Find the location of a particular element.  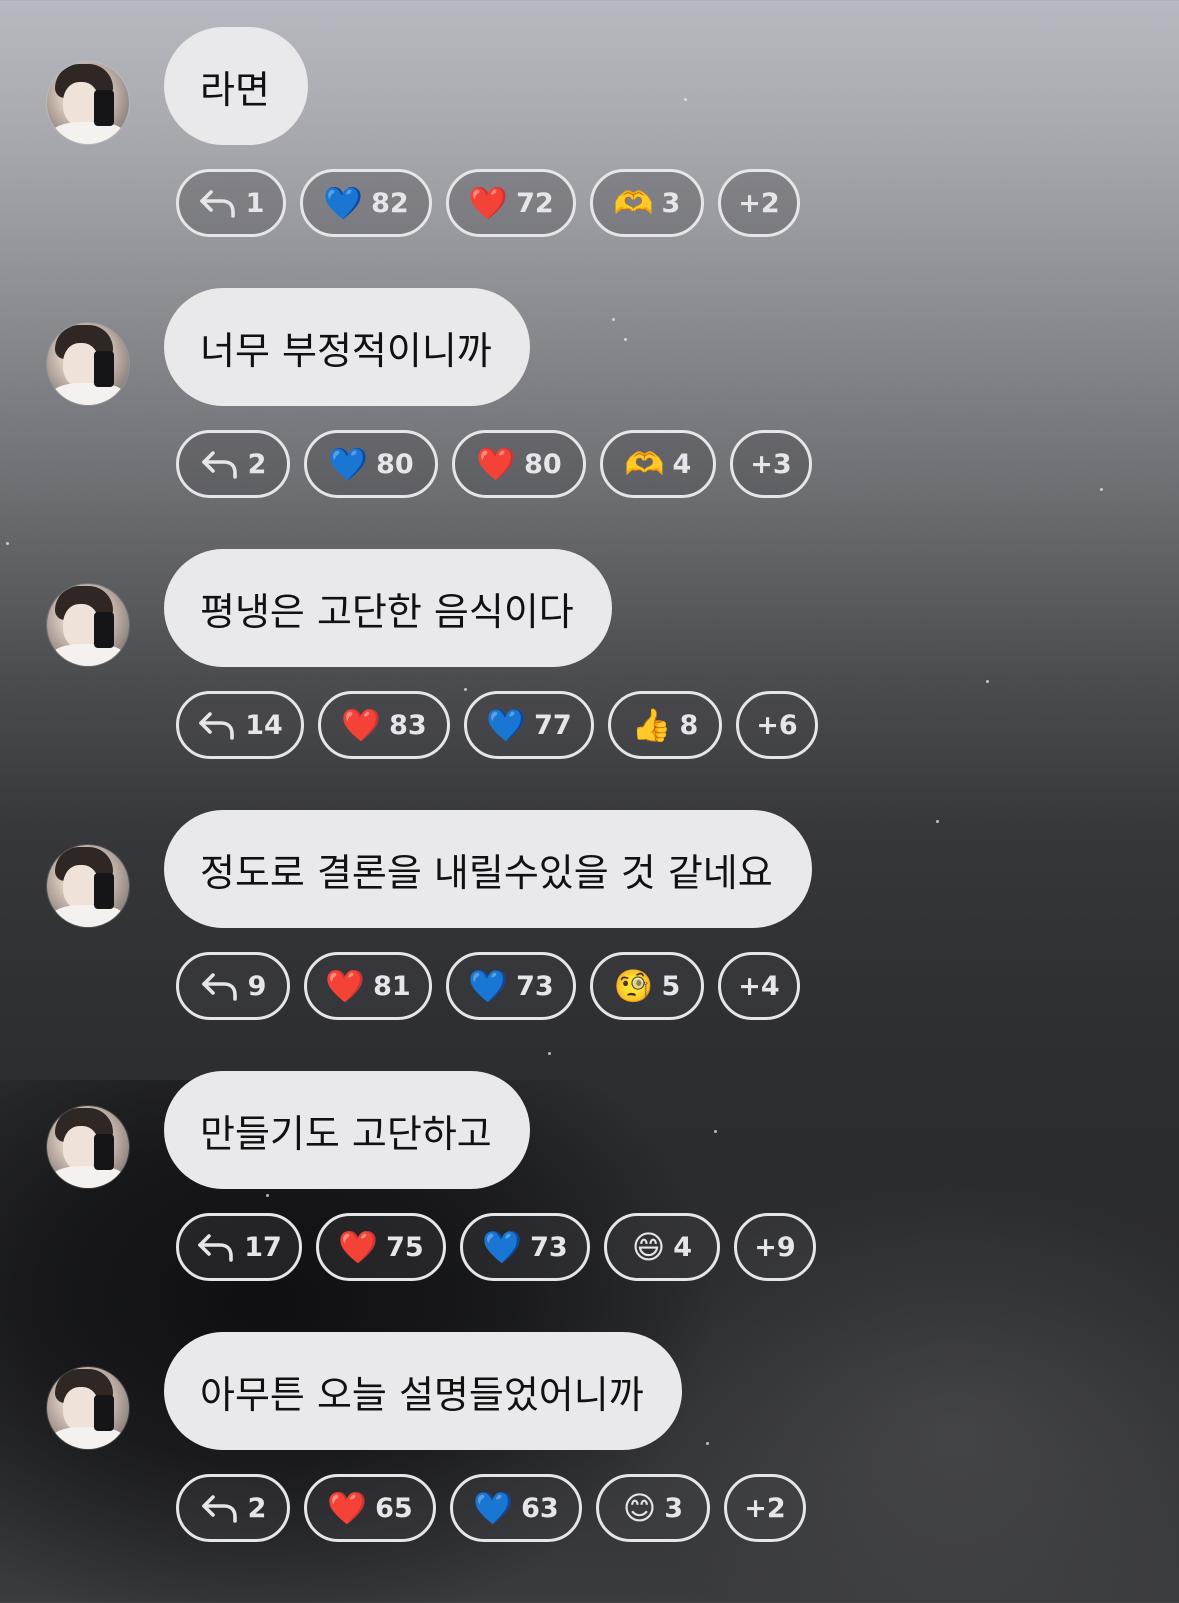

message-bubble: 정도로 결론을 내릴수있을 것 같네요 is located at coordinates (488, 869).